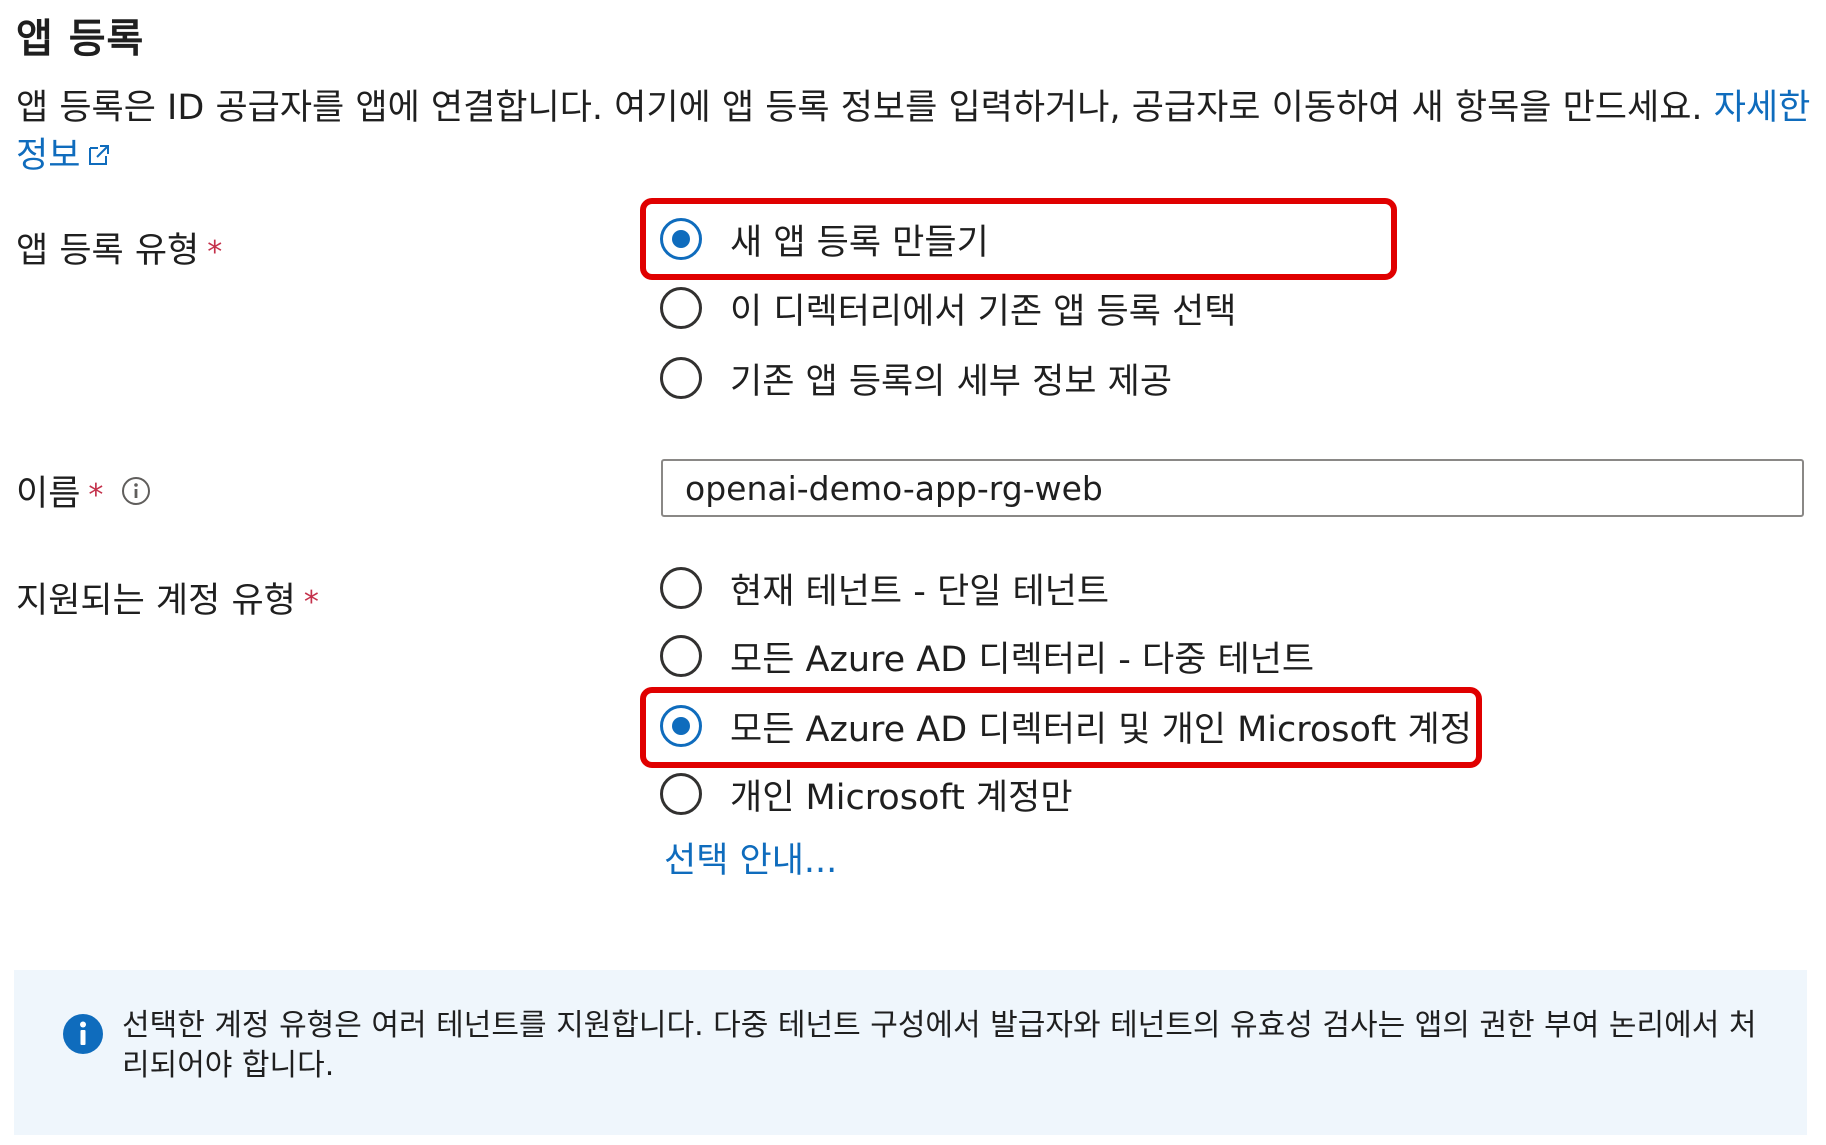 Image resolution: width=1826 pixels, height=1145 pixels. I want to click on info-icon, so click(136, 495).